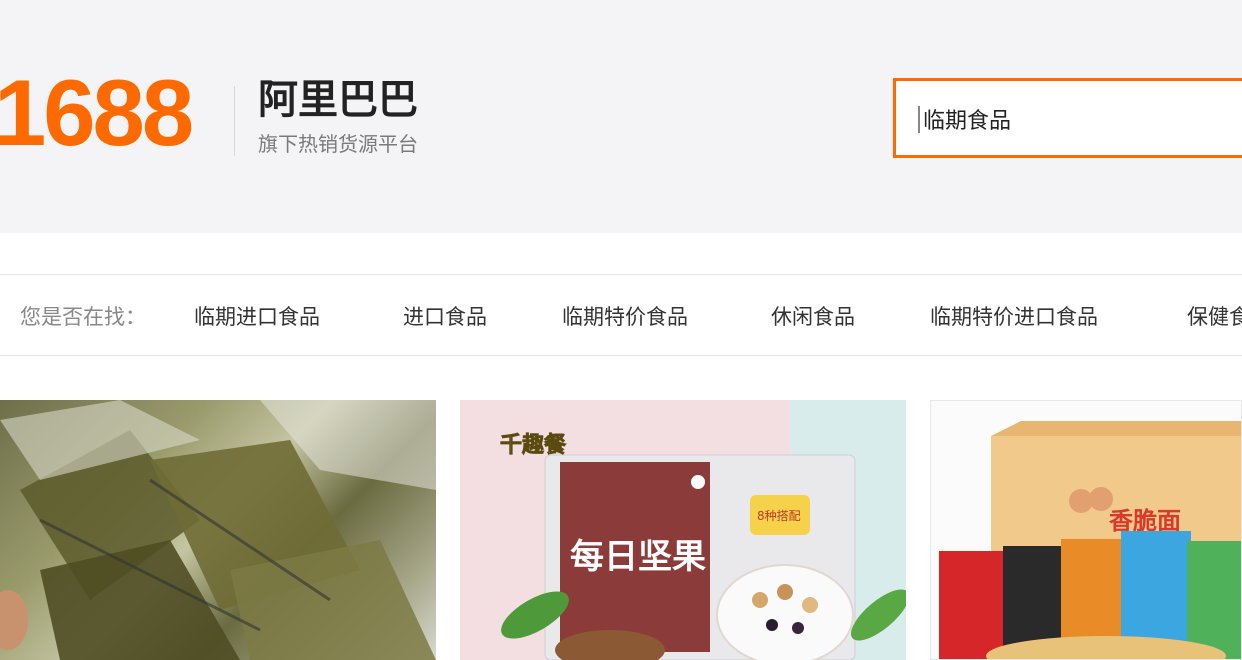 Image resolution: width=1242 pixels, height=660 pixels. I want to click on product-card: 香脆面, so click(1086, 530).